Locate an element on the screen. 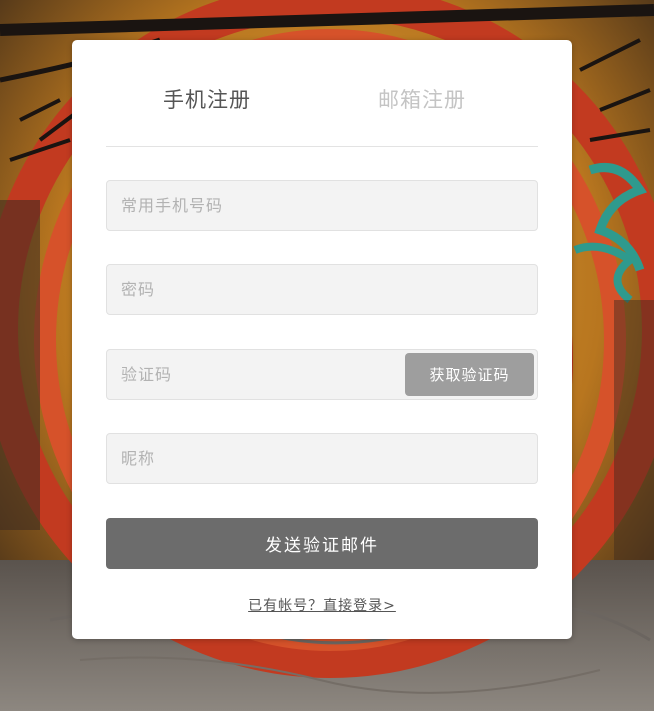 This screenshot has width=654, height=711. phone-input is located at coordinates (322, 205).